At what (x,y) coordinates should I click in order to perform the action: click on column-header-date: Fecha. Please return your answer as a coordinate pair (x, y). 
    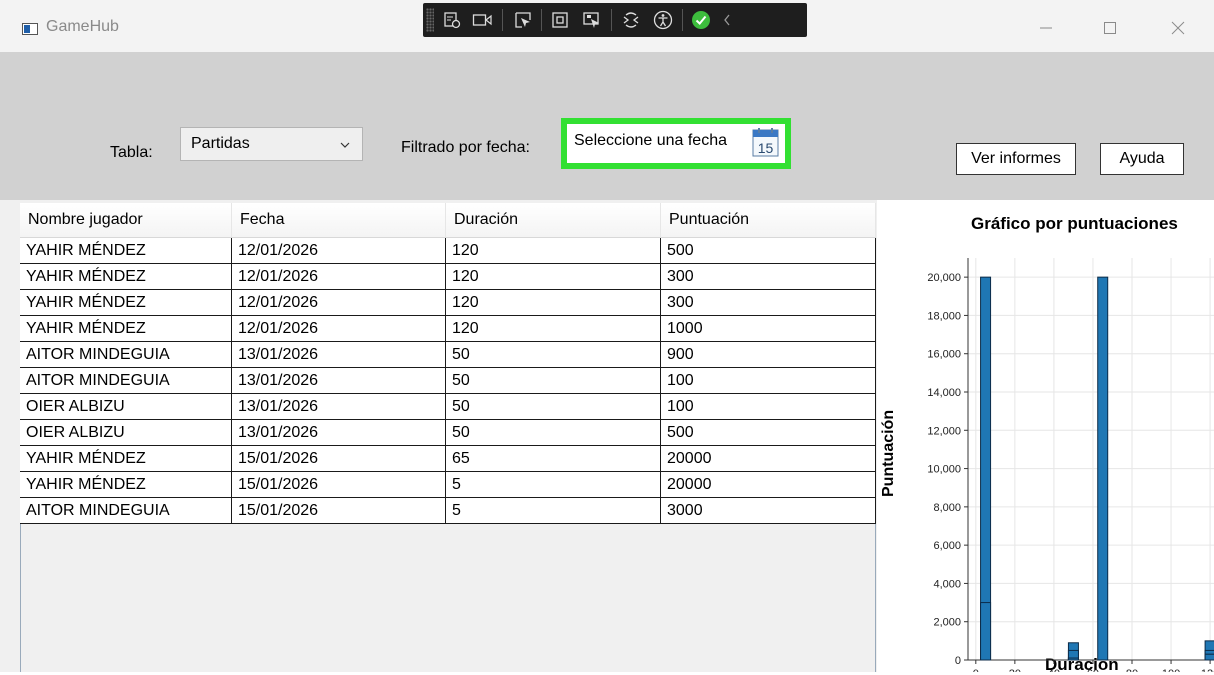
    Looking at the image, I should click on (339, 220).